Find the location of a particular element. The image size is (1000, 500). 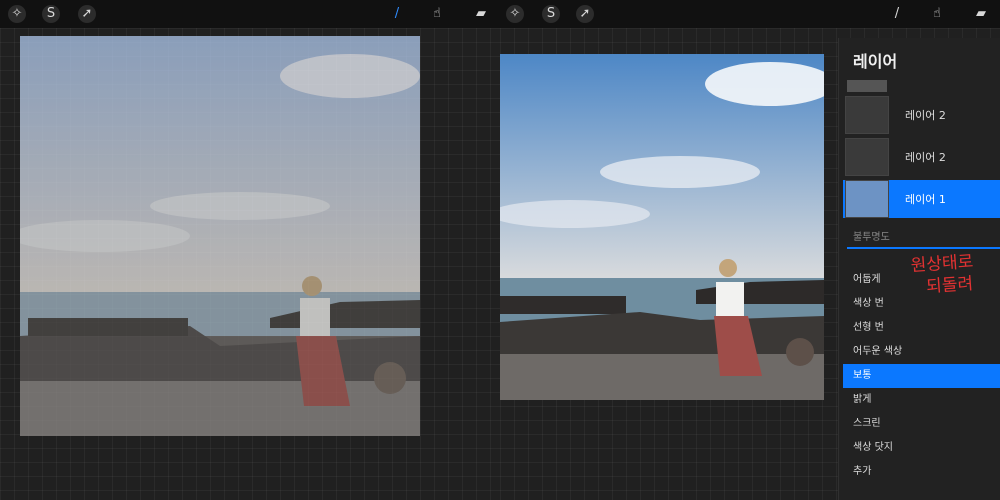

blend-mode-item-selected: 보통 is located at coordinates (921, 376).